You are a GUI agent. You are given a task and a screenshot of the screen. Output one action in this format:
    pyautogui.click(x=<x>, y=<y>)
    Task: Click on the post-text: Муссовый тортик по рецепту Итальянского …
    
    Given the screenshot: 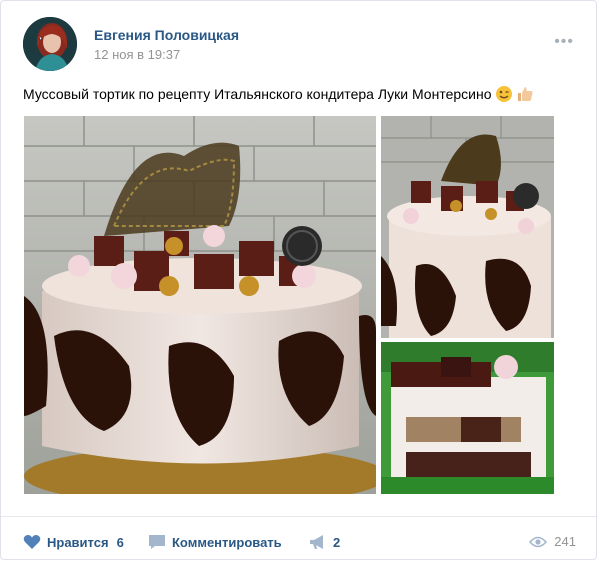 What is the action you would take?
    pyautogui.click(x=278, y=94)
    